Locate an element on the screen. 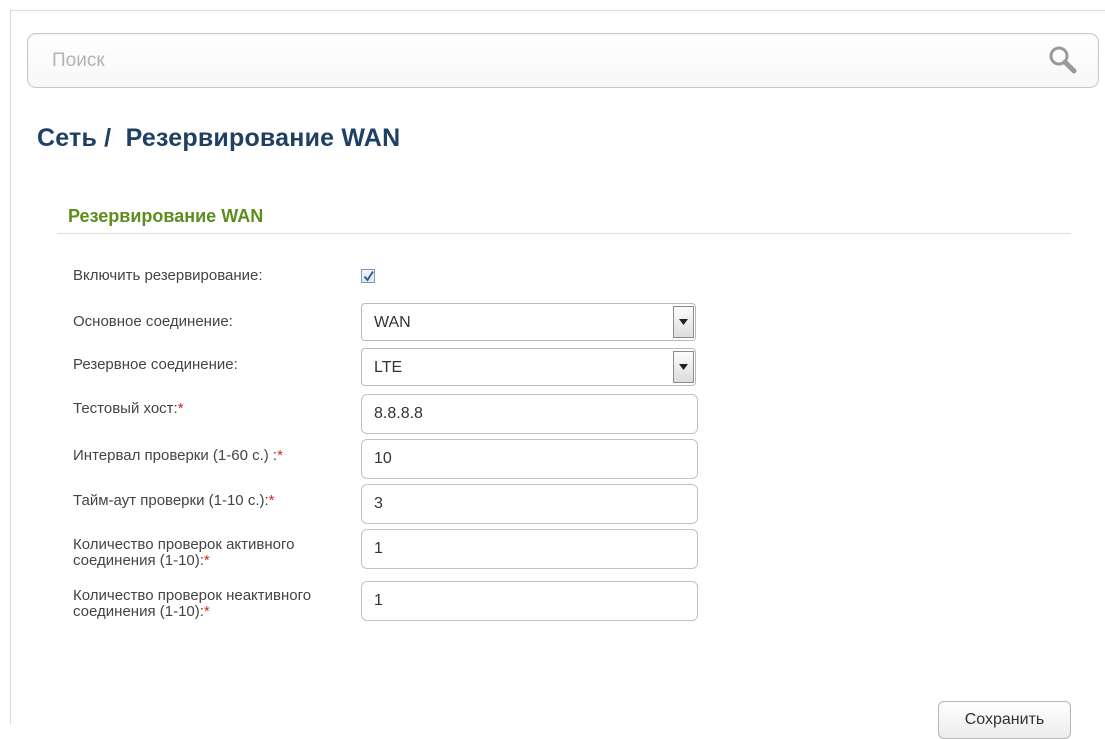  section-divider is located at coordinates (564, 233).